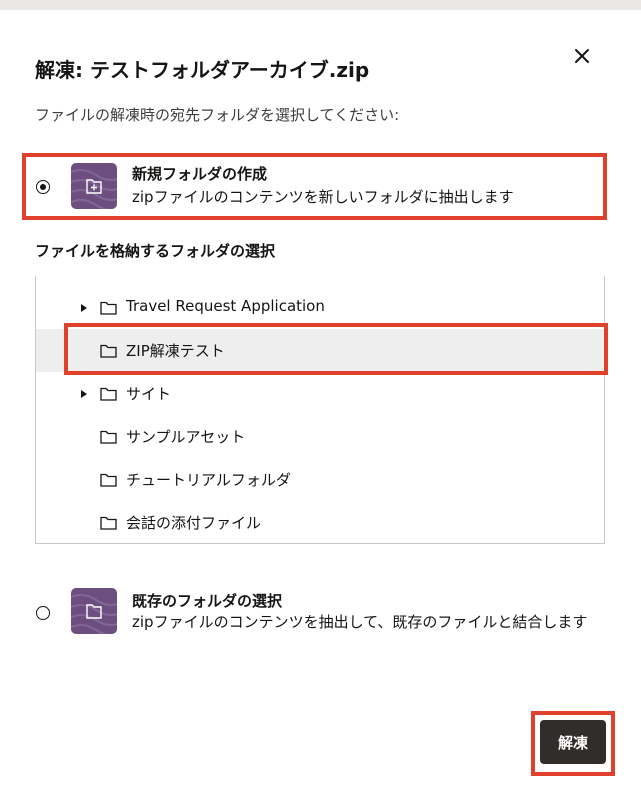 The height and width of the screenshot is (800, 641). I want to click on folder-section-label: ファイルを格納するフォルダの選択, so click(155, 251).